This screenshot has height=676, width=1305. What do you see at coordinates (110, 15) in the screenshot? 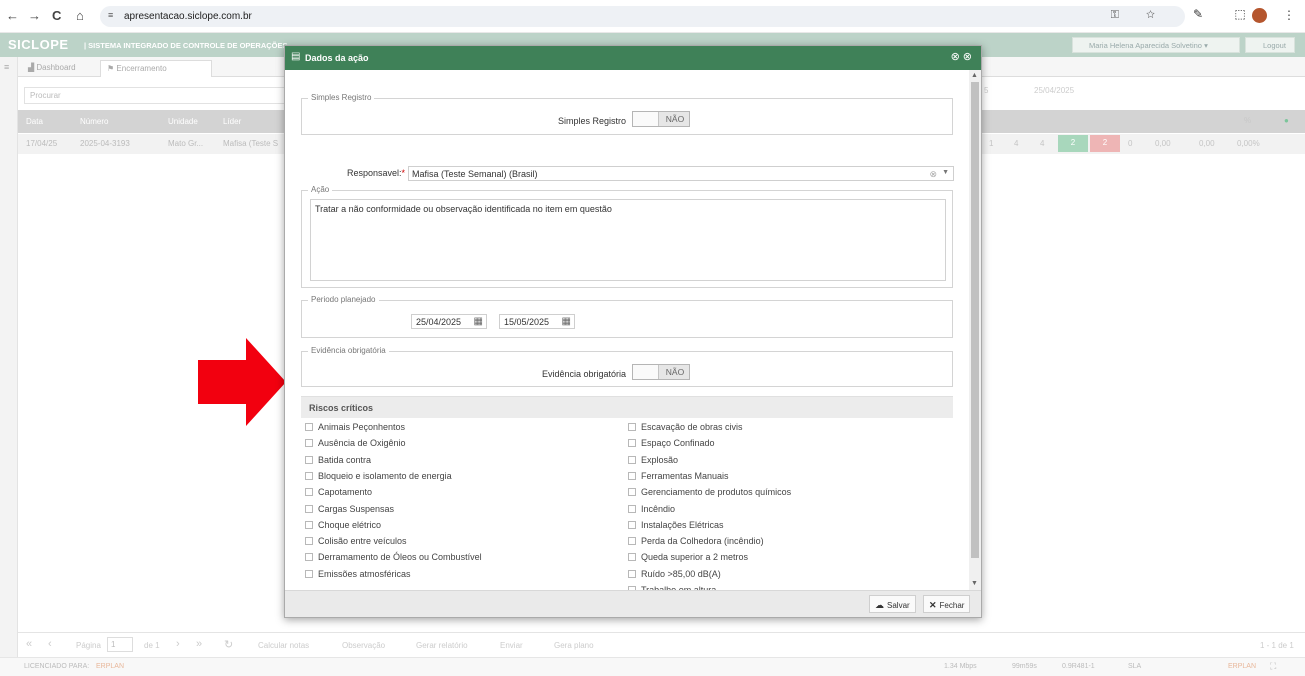
I see `site-settings-icon: ≡` at bounding box center [110, 15].